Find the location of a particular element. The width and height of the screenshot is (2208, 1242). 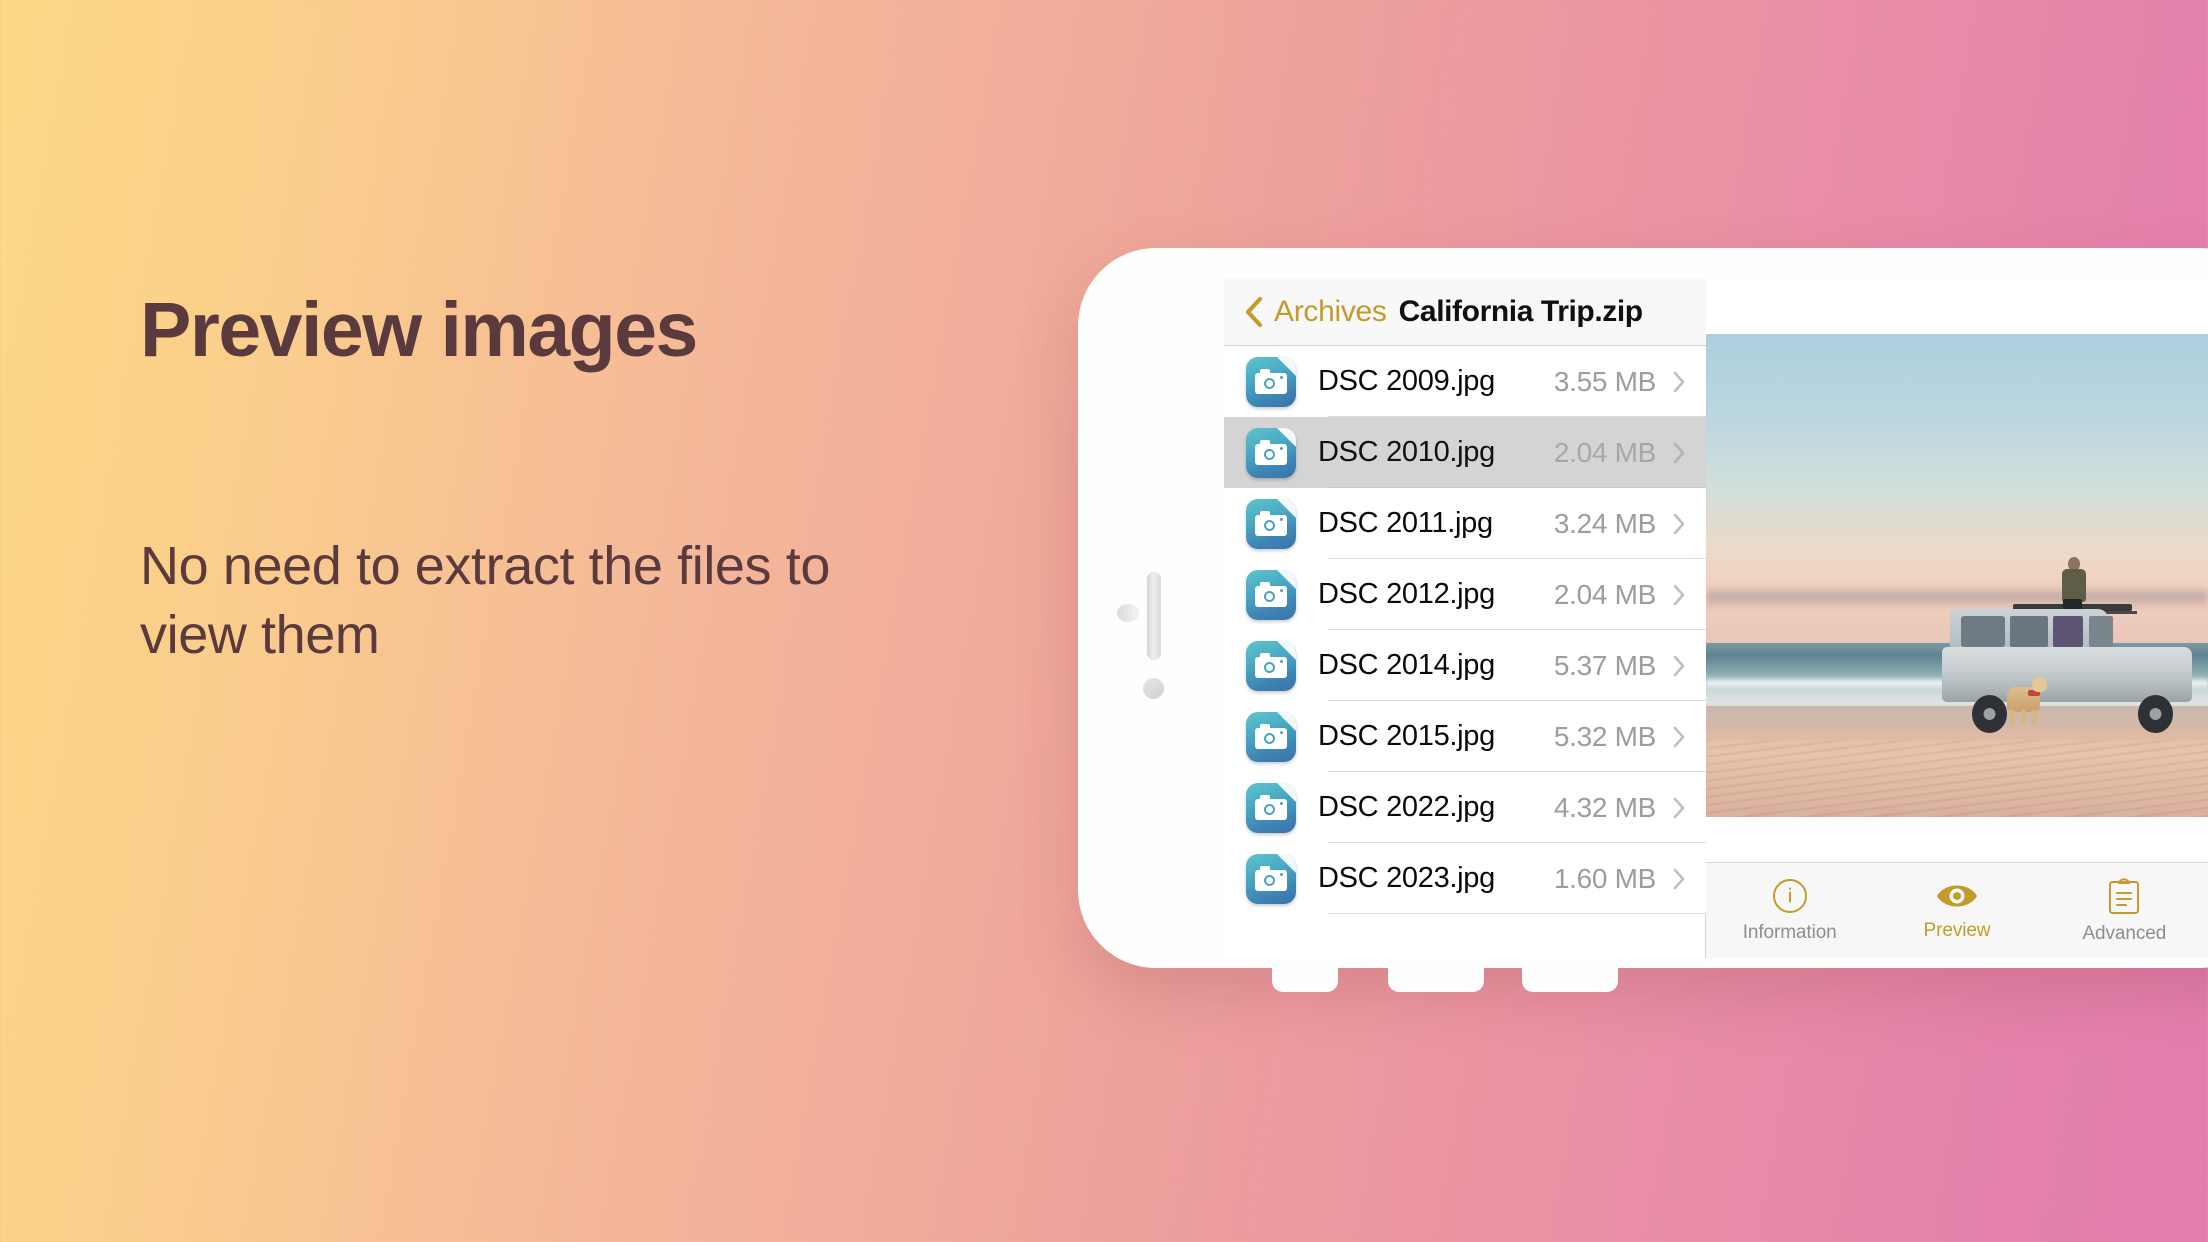

tab-preview: Preview is located at coordinates (1956, 910).